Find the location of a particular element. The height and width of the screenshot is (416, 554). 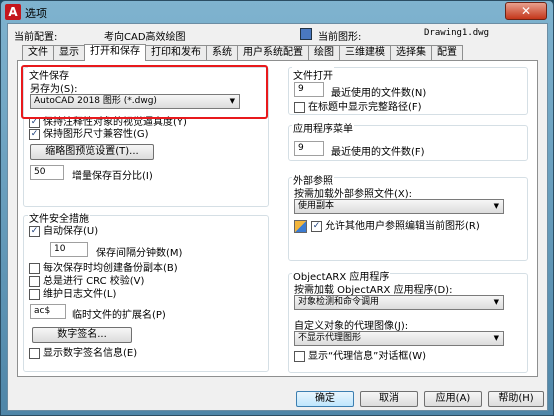

arx-demand-load-label: 按需加载 ObjectARX 应用程序(D): is located at coordinates (373, 290).